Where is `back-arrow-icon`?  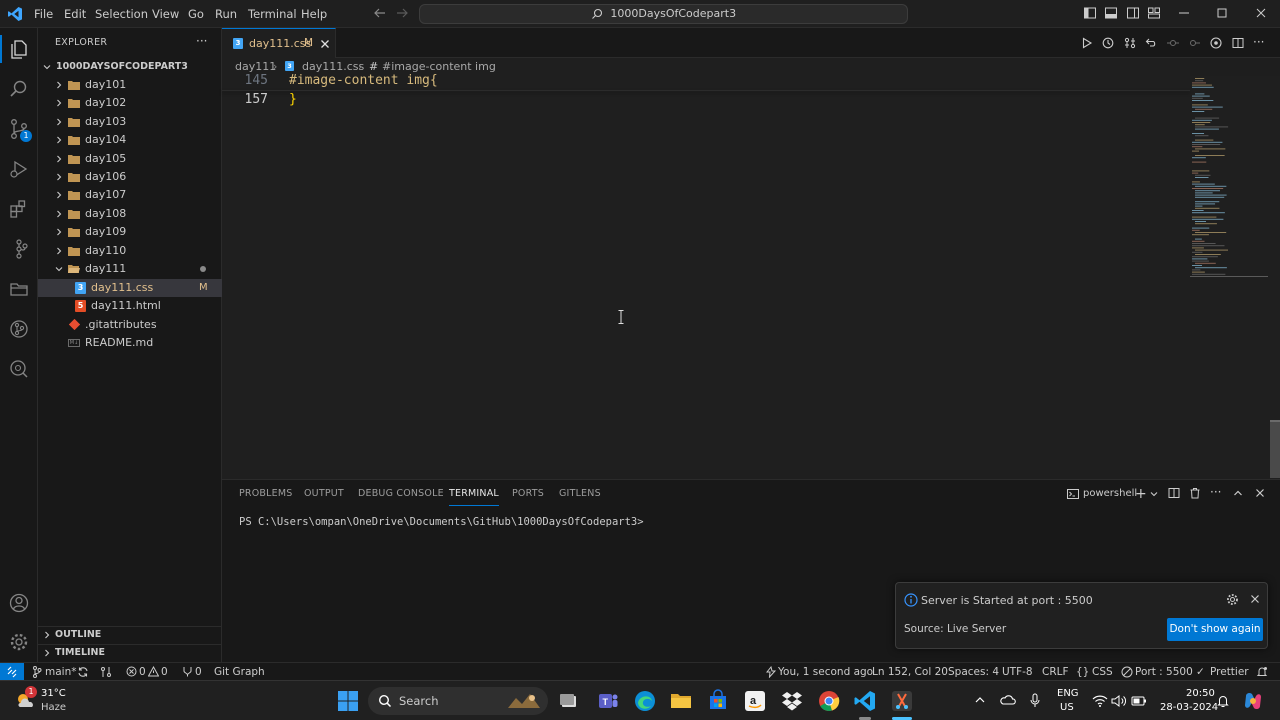 back-arrow-icon is located at coordinates (380, 13).